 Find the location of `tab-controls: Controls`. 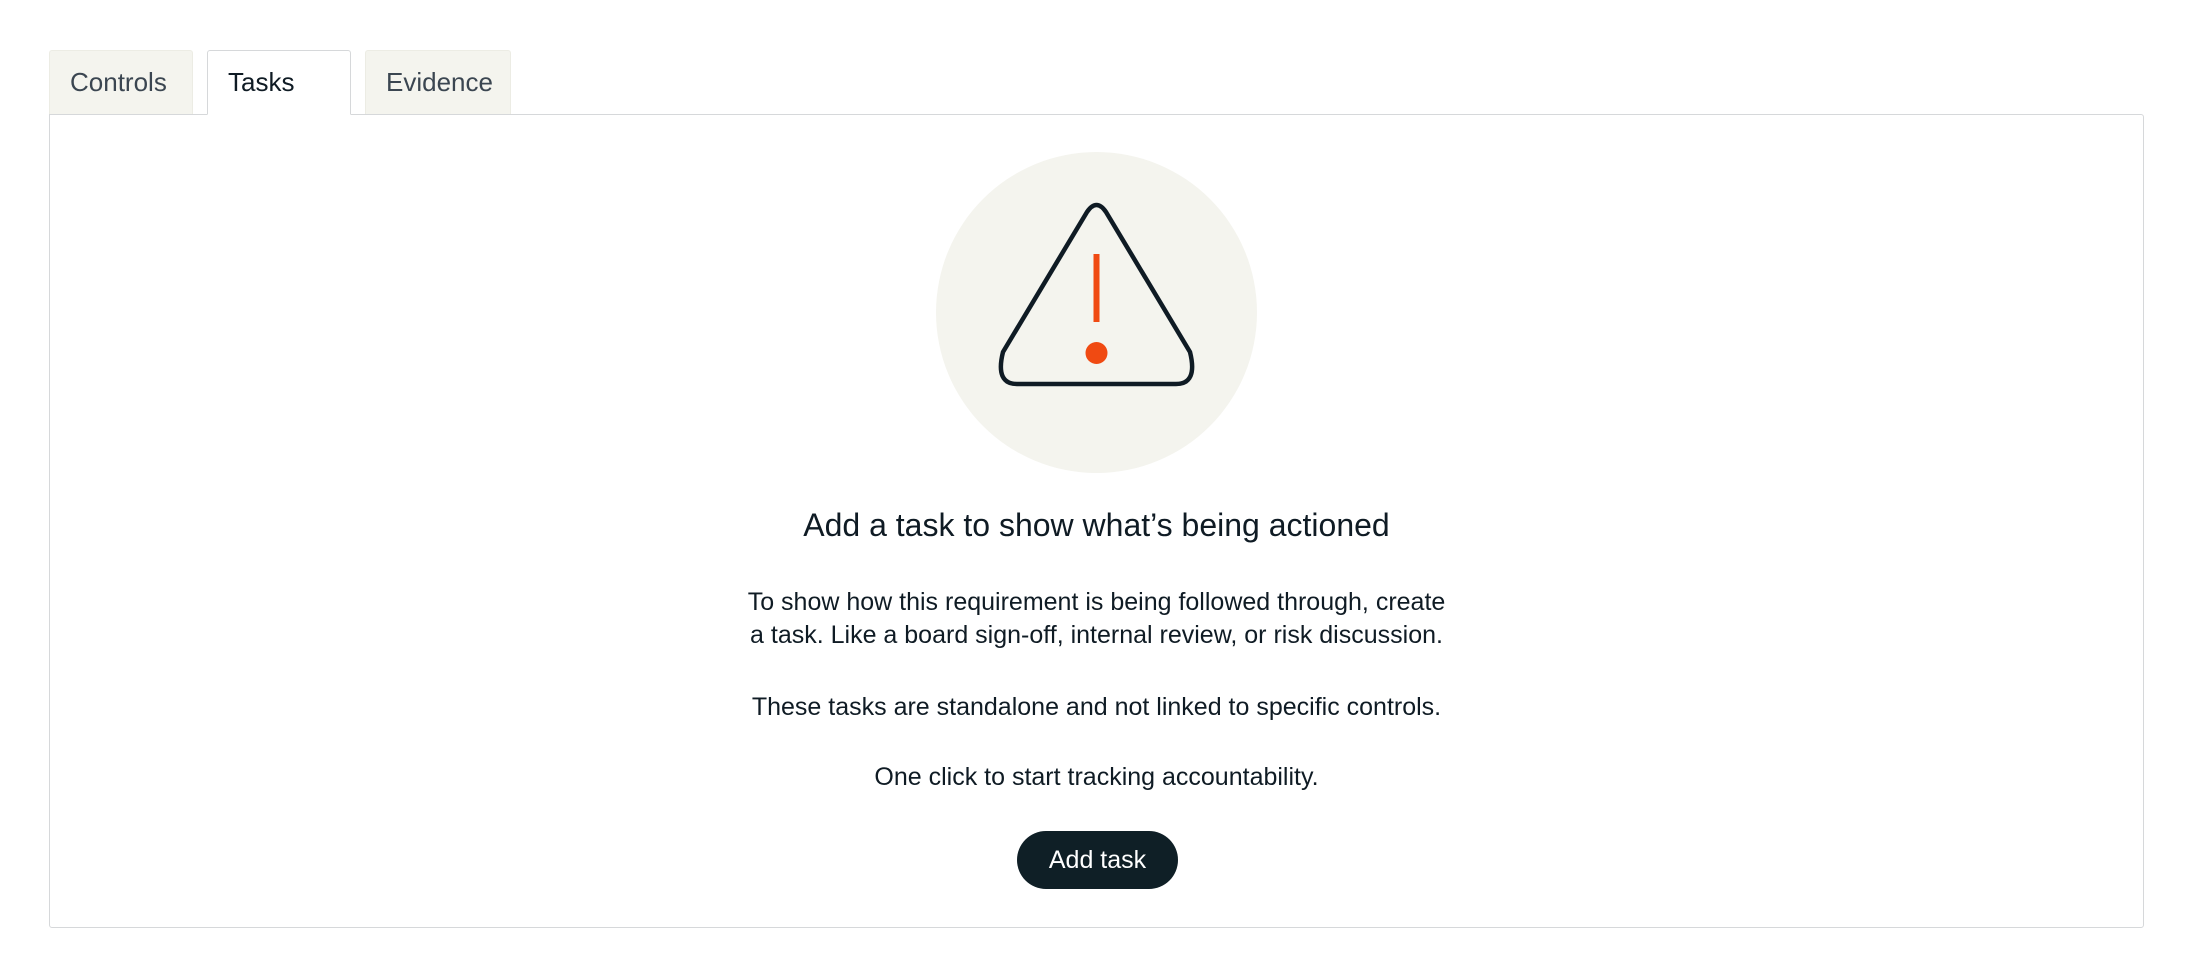

tab-controls: Controls is located at coordinates (121, 82).